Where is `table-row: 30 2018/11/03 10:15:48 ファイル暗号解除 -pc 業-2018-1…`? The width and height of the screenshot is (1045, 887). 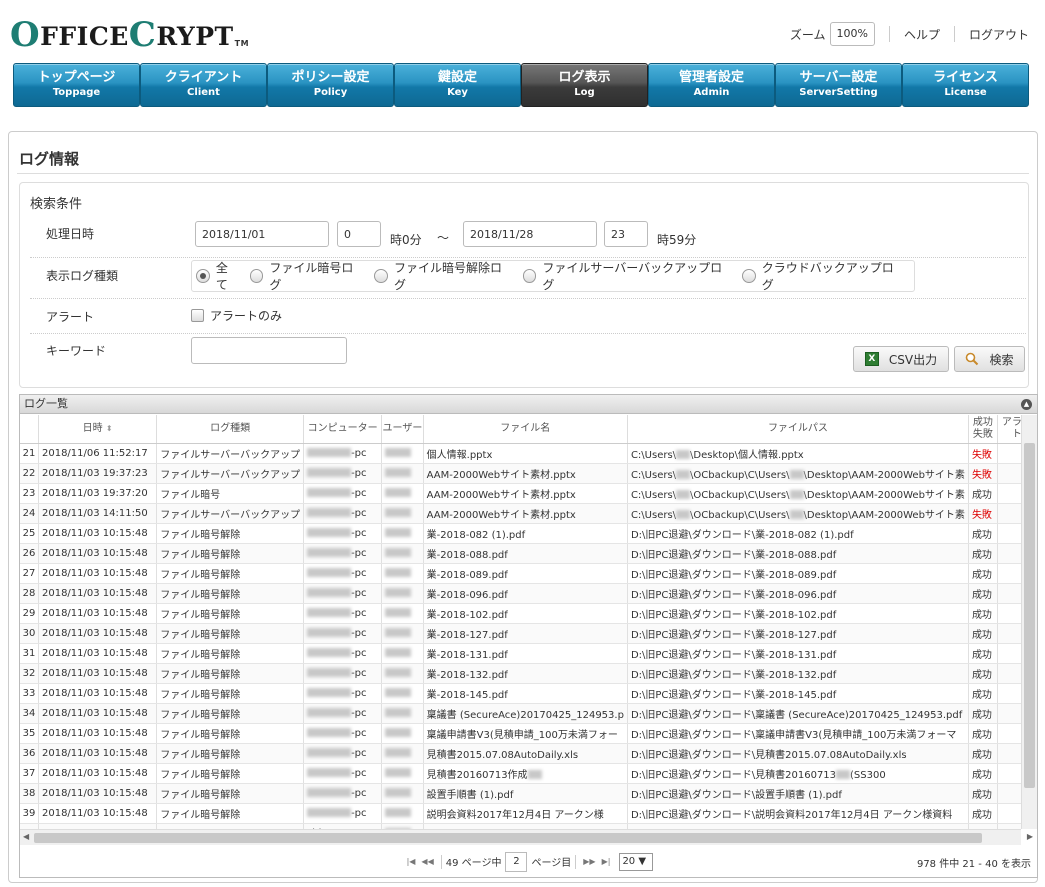 table-row: 30 2018/11/03 10:15:48 ファイル暗号解除 -pc 業-2018-1… is located at coordinates (528, 633).